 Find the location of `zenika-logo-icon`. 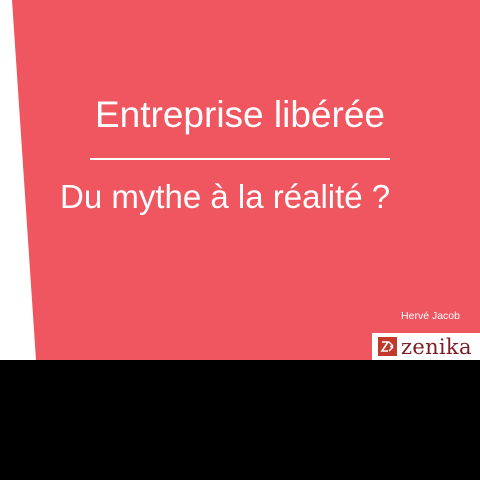

zenika-logo-icon is located at coordinates (387, 346).